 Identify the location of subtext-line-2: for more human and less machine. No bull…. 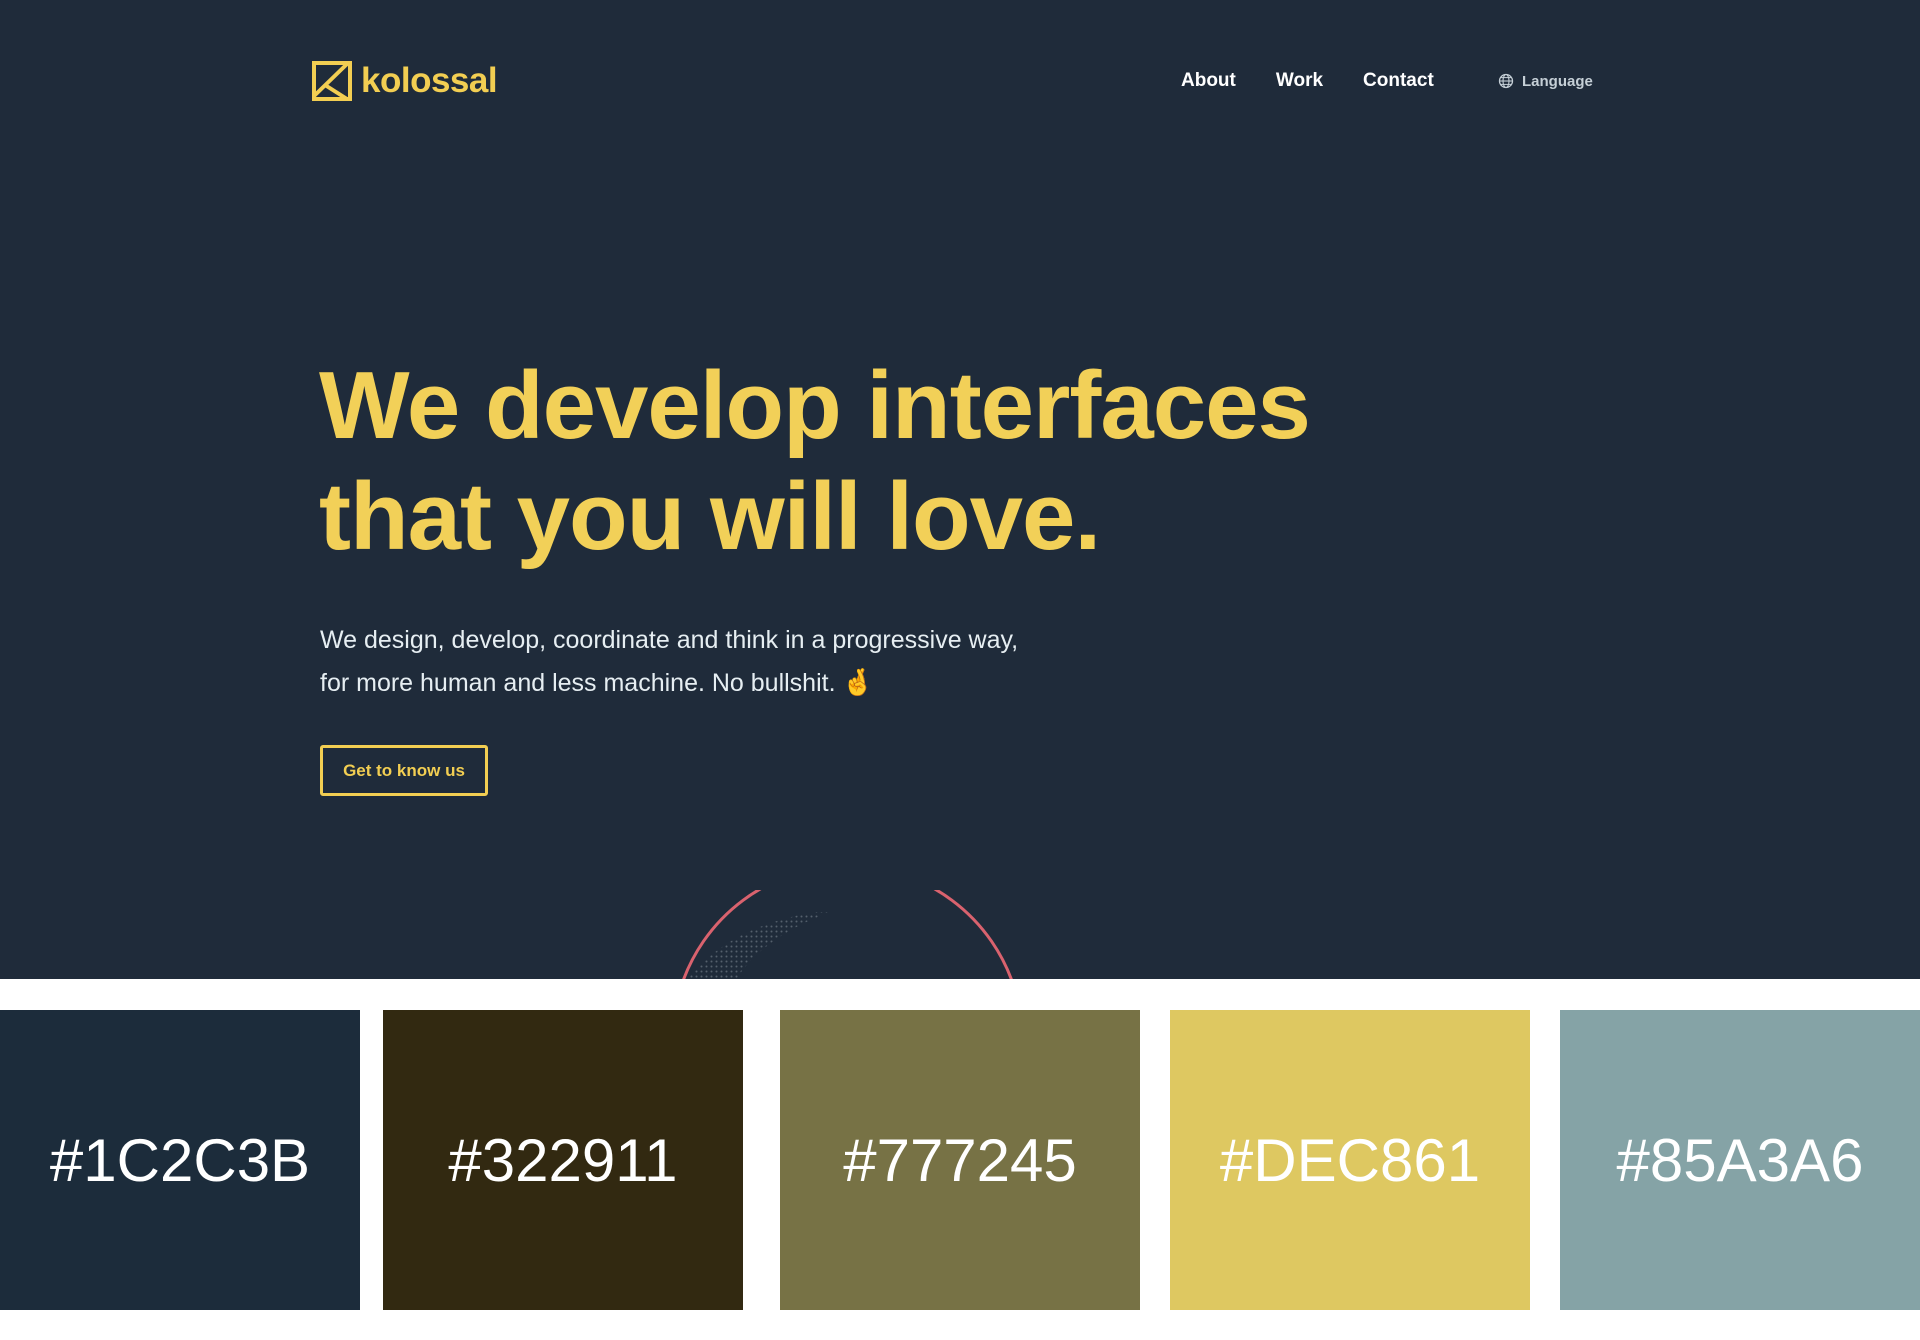
(578, 683).